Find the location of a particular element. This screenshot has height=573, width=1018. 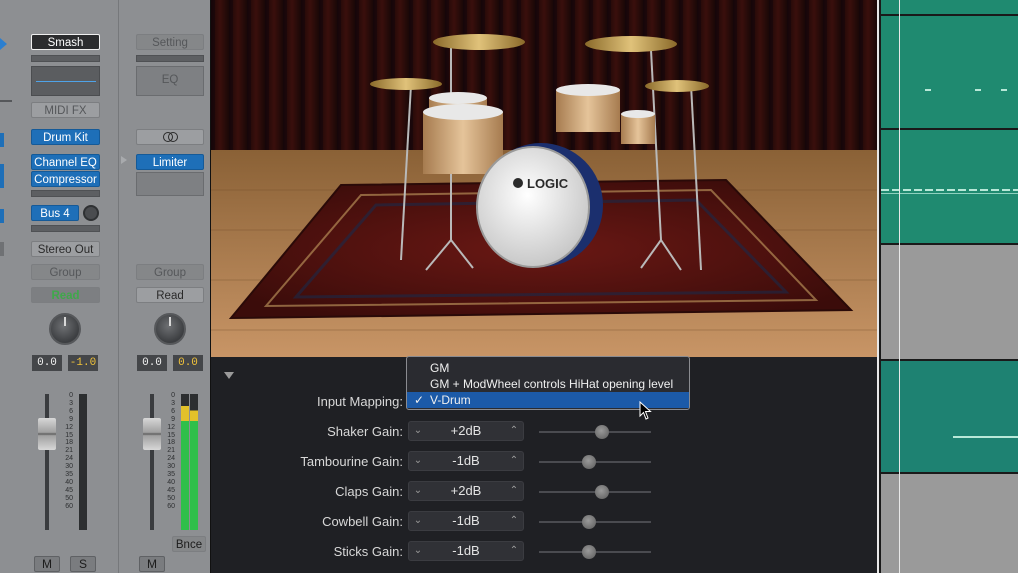

tambourine-gain-stepper: ⌄ -1dB ⌃ is located at coordinates (466, 461).